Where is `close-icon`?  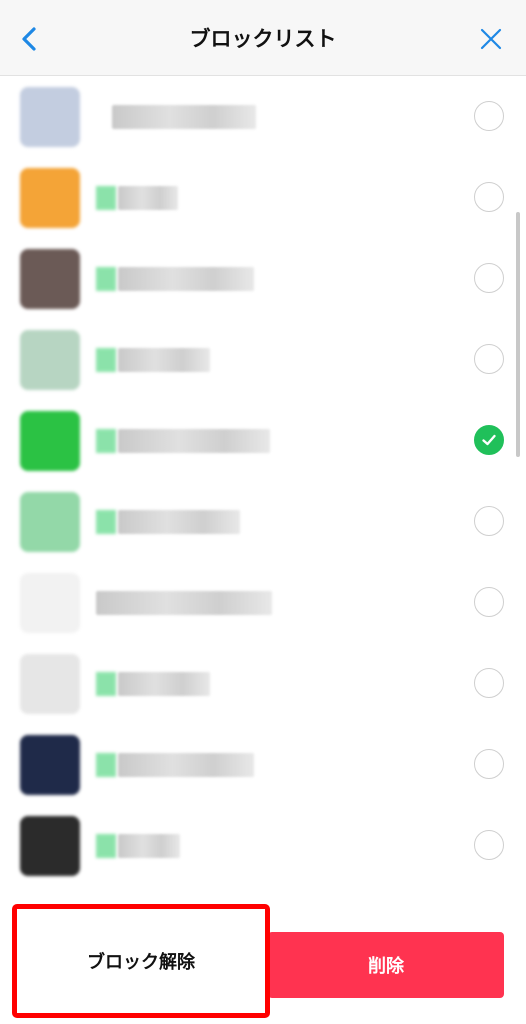 close-icon is located at coordinates (491, 39).